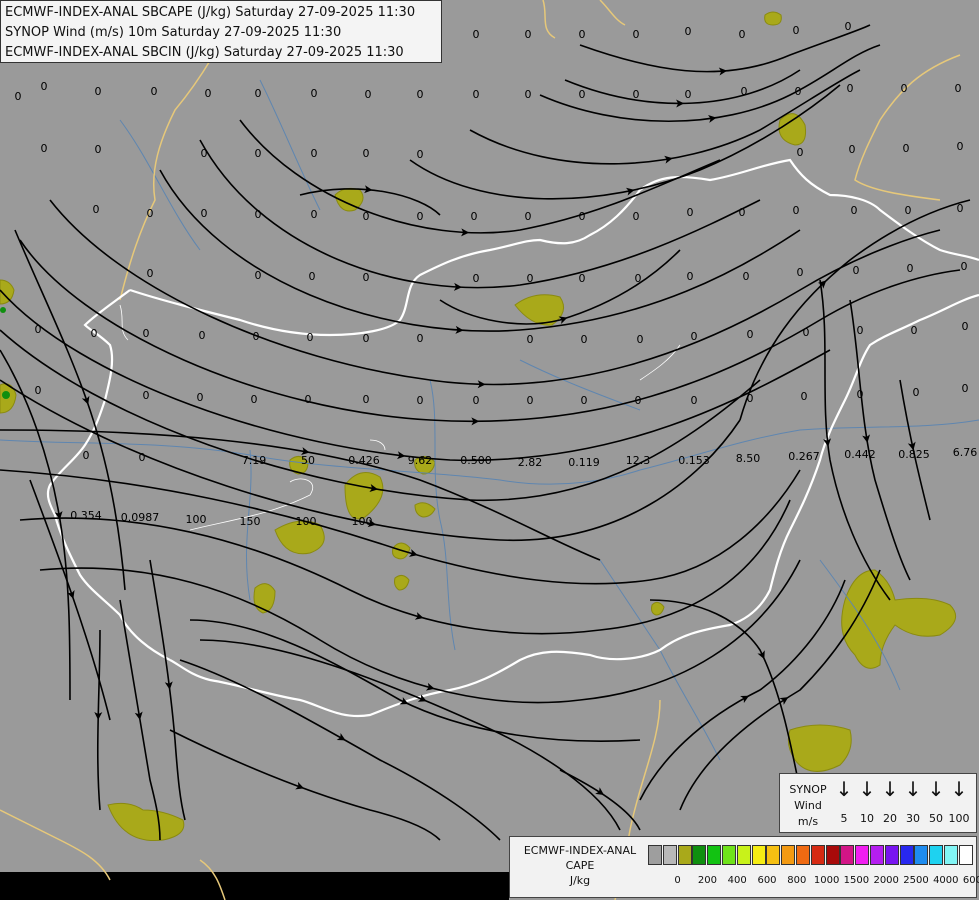 This screenshot has width=979, height=900. I want to click on wind-legend-title: SYNOP Wind m/s, so click(808, 806).